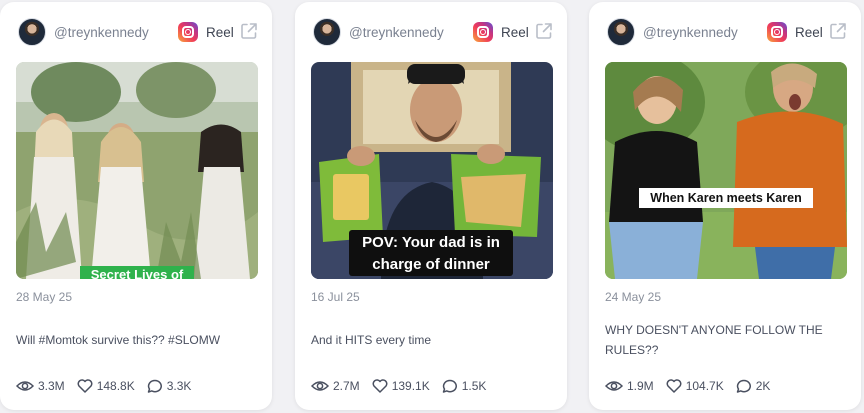 This screenshot has height=413, width=864. What do you see at coordinates (753, 386) in the screenshot?
I see `comments-stat: 2K` at bounding box center [753, 386].